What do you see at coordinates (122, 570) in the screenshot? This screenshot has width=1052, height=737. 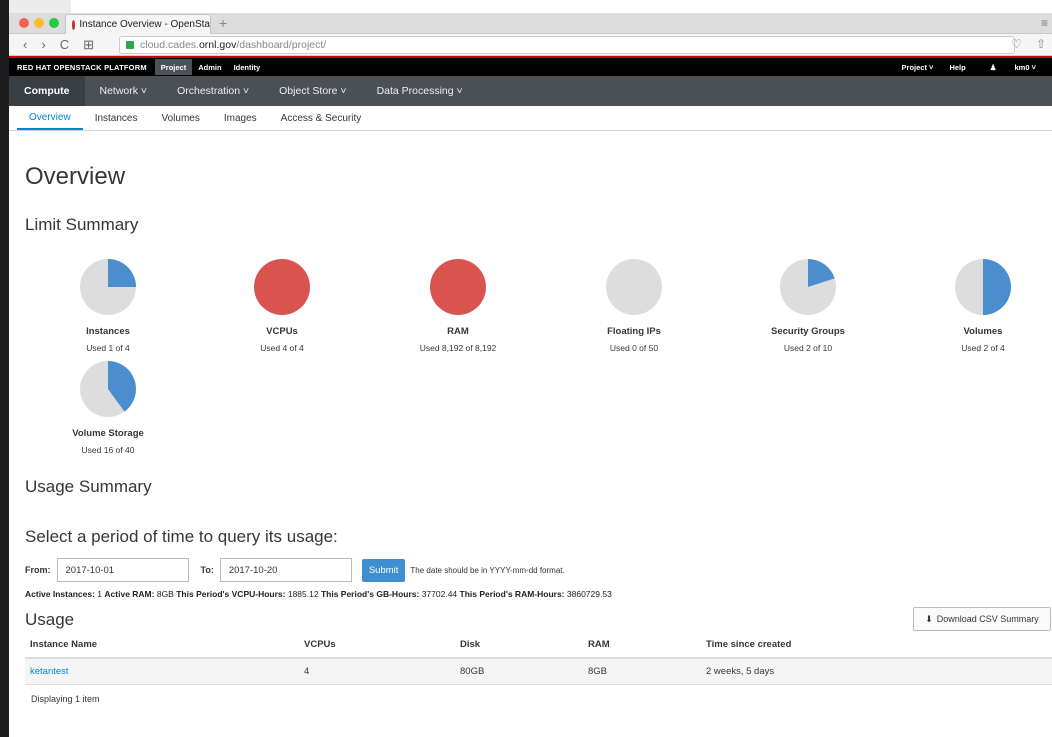 I see `from-date-input` at bounding box center [122, 570].